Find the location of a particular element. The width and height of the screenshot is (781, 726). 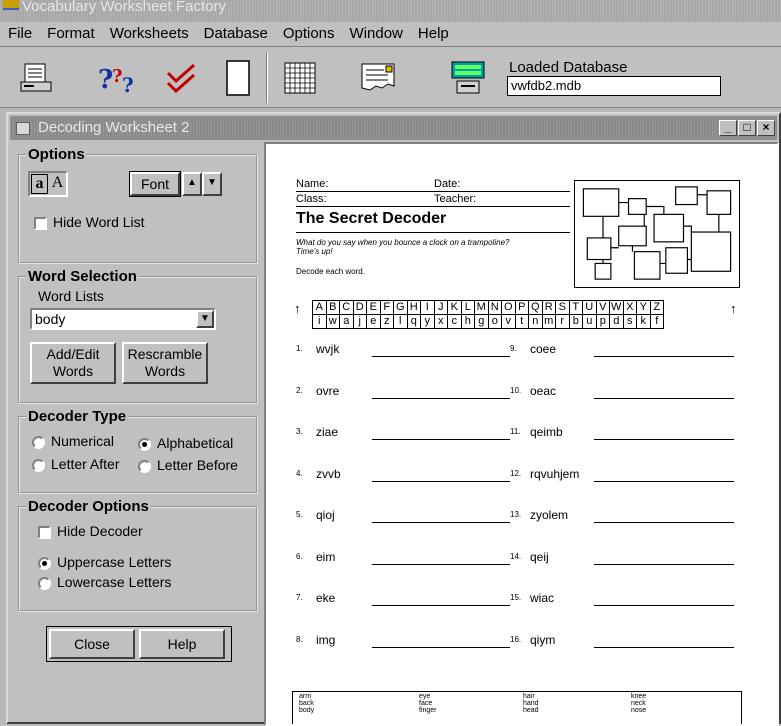

letter-after-radio is located at coordinates (38, 465).